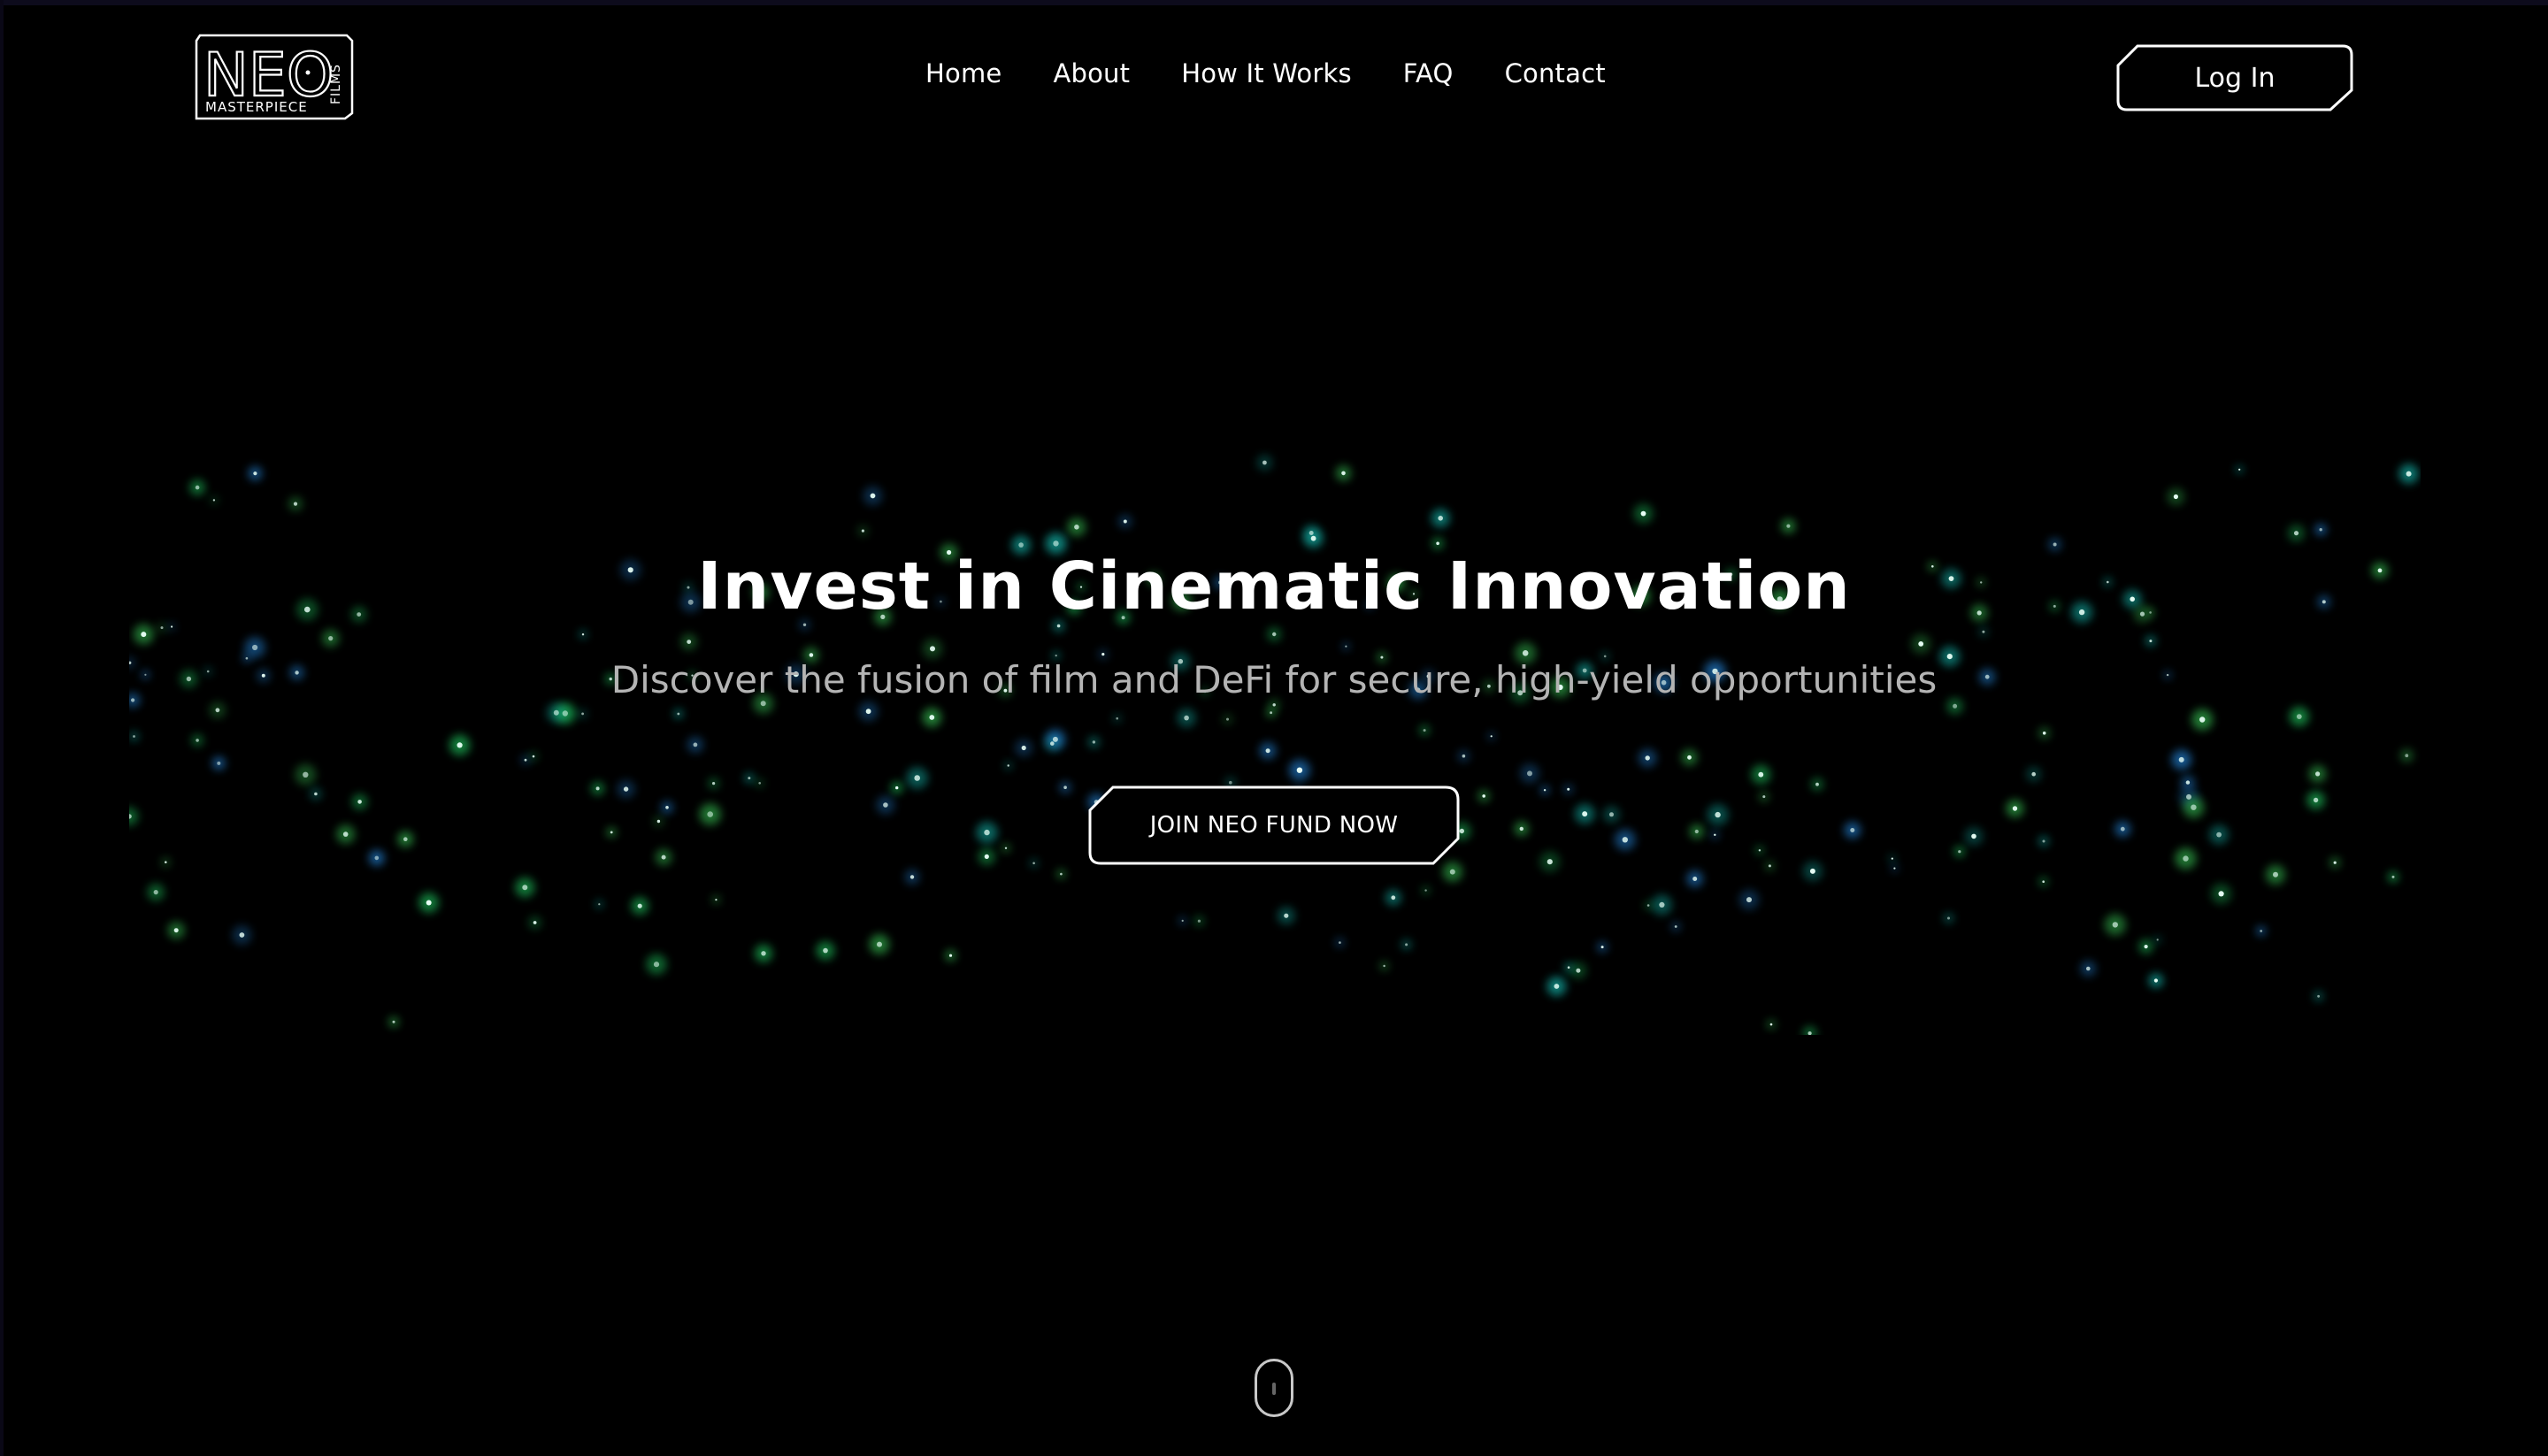 This screenshot has width=2548, height=1456. I want to click on mouse-scroll-icon, so click(1274, 1388).